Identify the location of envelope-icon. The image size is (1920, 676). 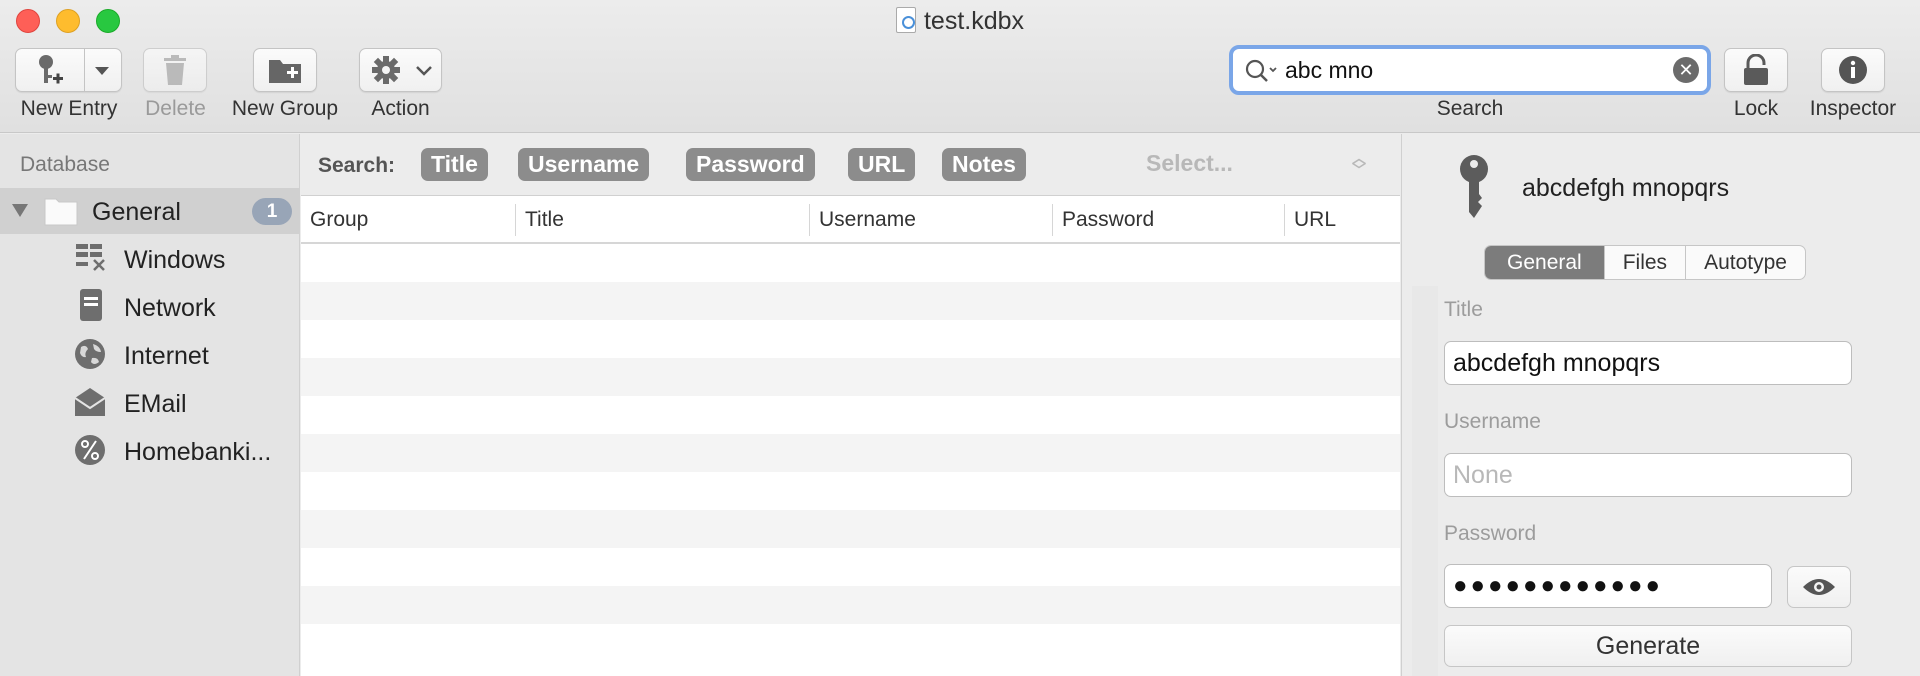
(90, 402).